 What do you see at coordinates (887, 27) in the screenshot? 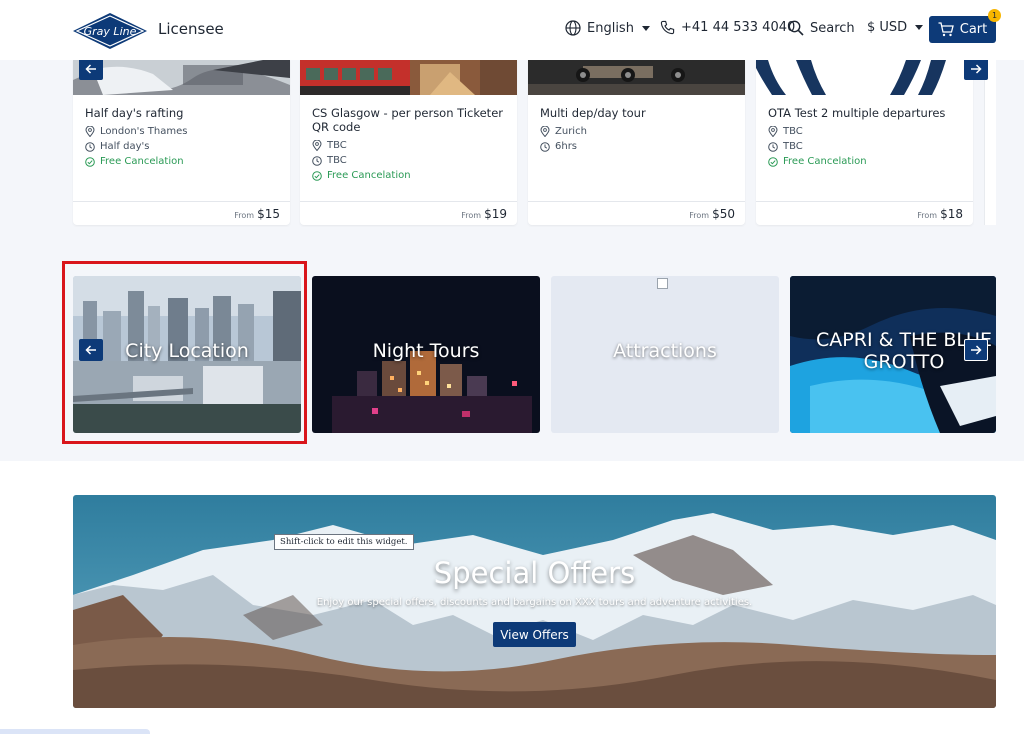
I see `currency-label: $ USD` at bounding box center [887, 27].